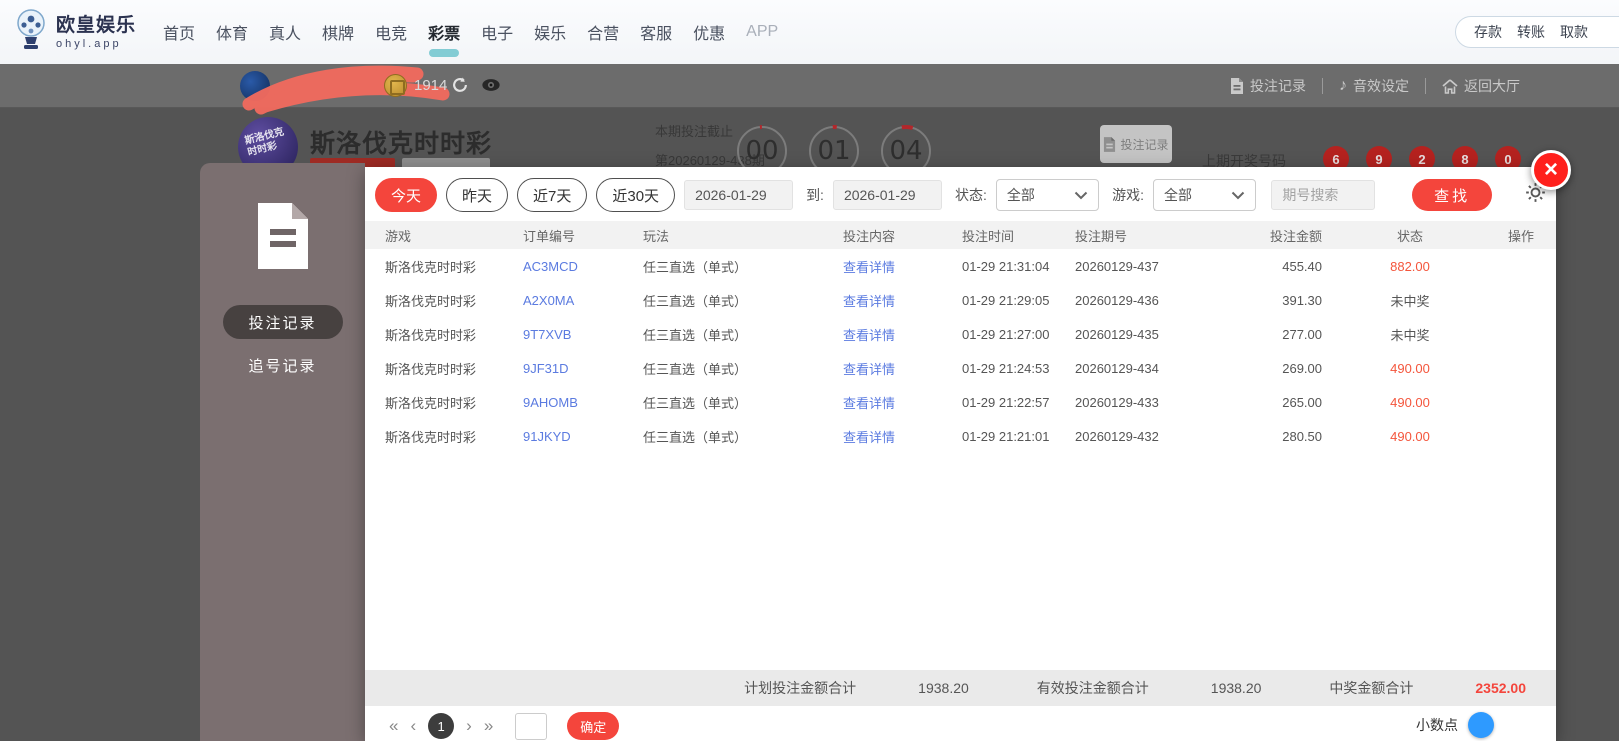 This screenshot has height=741, width=1619. Describe the element at coordinates (636, 195) in the screenshot. I see `quick-range-button: 近30天` at that location.